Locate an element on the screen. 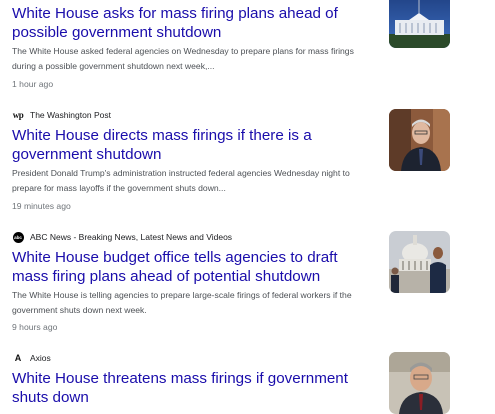 The image size is (495, 414). white-house-photo-icon is located at coordinates (419, 24).